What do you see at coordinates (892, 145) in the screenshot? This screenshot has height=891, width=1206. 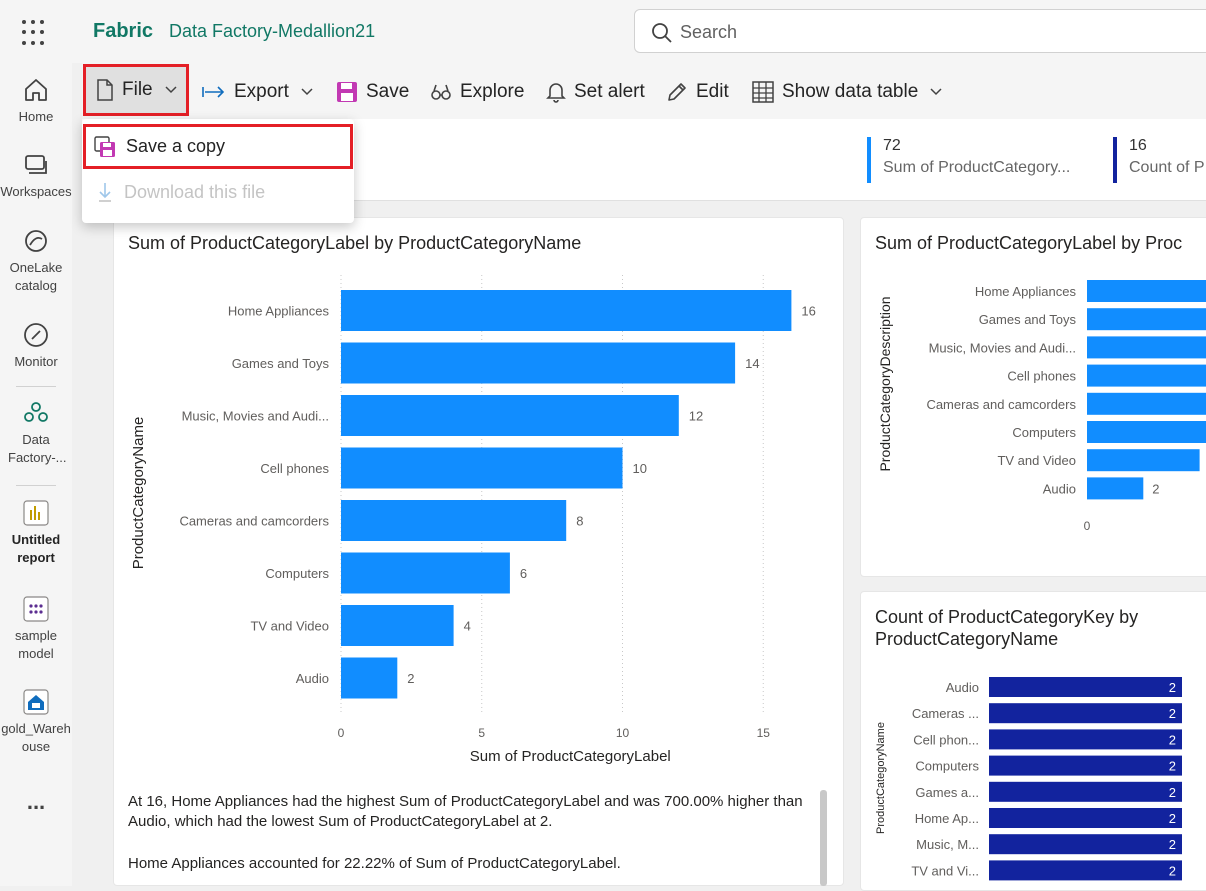 I see `kpi-value: 72` at bounding box center [892, 145].